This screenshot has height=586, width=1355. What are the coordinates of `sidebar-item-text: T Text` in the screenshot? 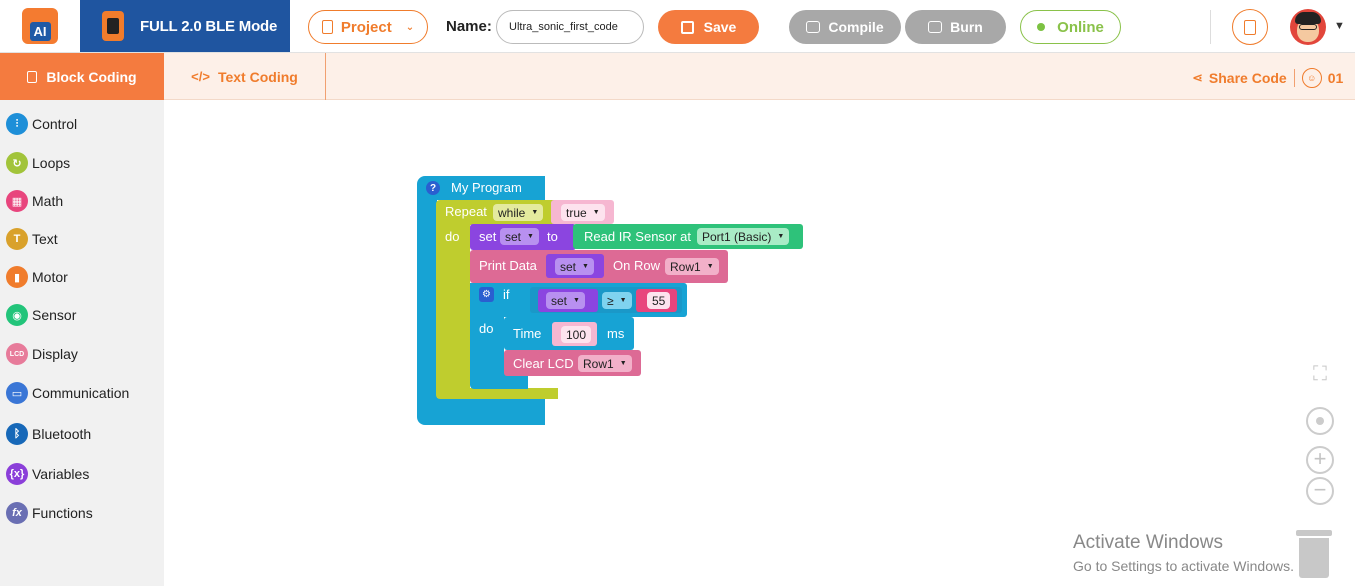 It's located at (32, 239).